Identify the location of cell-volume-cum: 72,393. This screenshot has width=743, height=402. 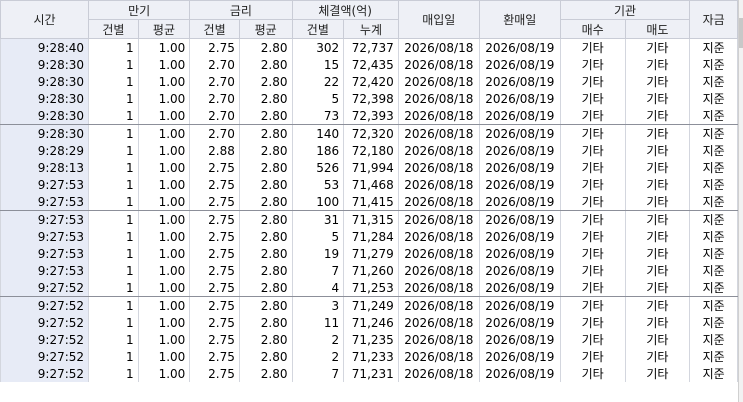
(371, 116).